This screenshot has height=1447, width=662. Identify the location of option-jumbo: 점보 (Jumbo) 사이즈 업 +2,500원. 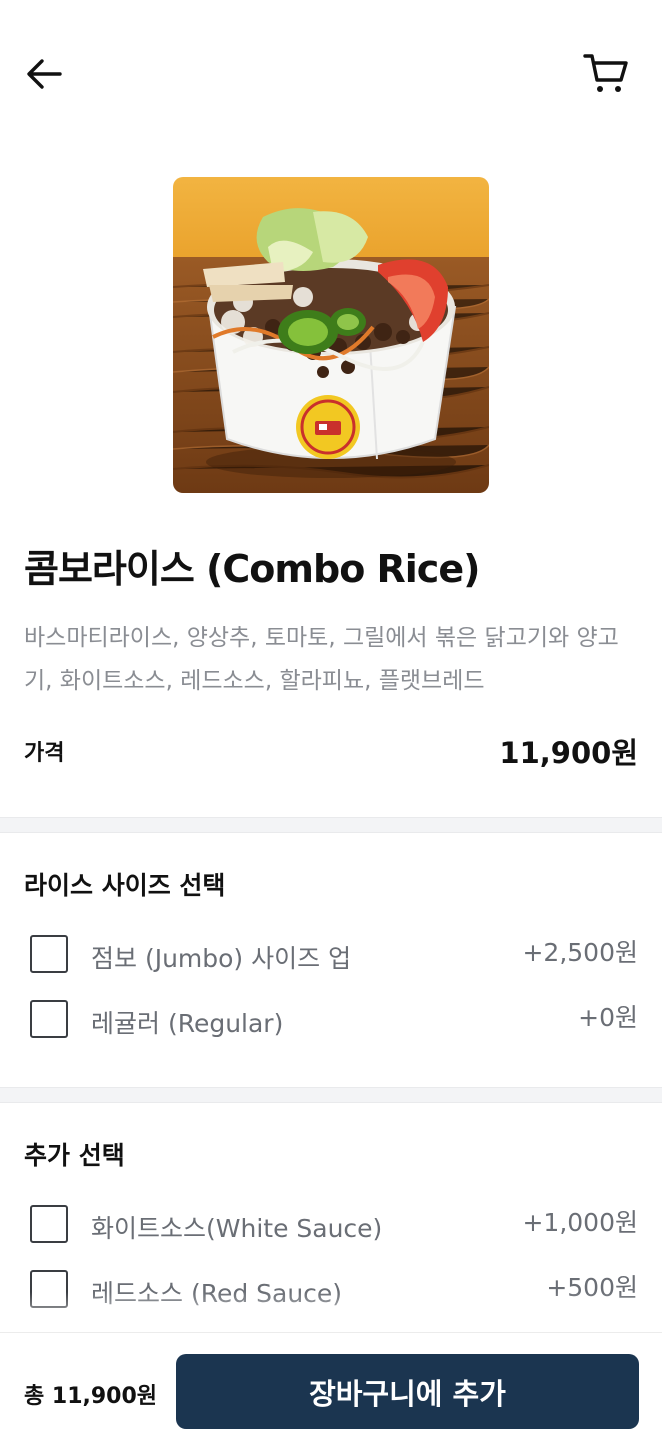
(331, 955).